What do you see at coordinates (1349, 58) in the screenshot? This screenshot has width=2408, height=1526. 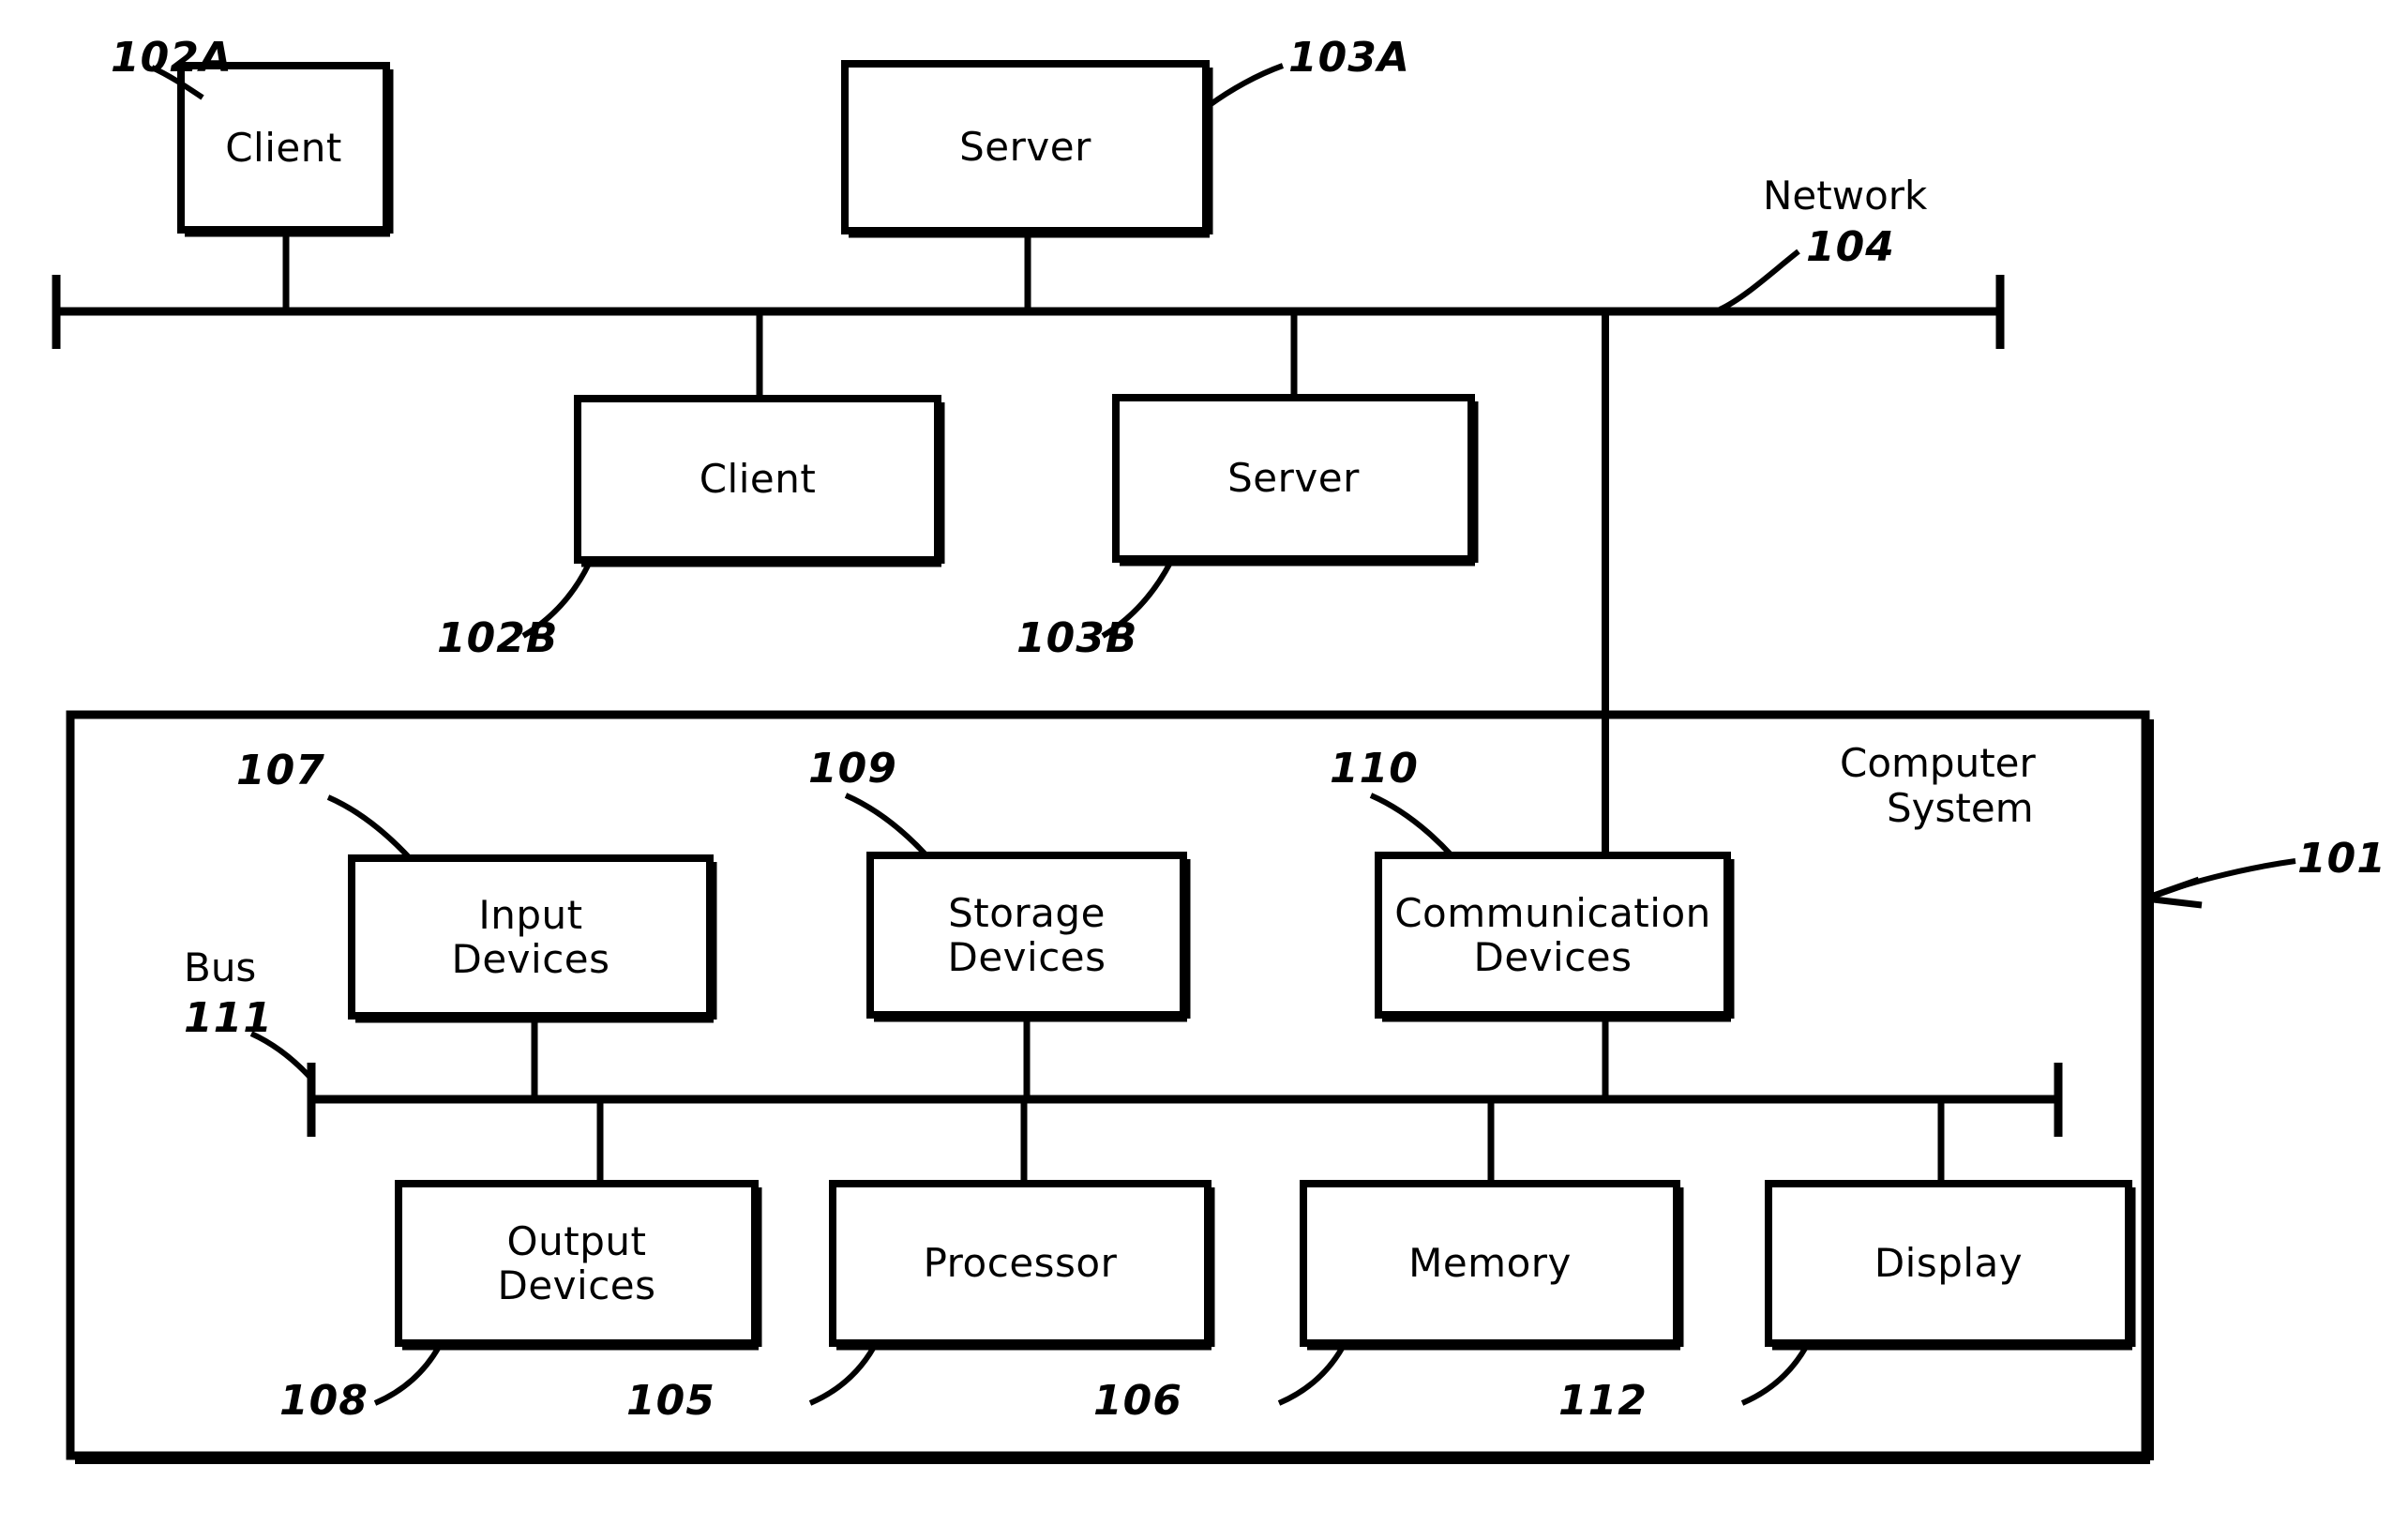 I see `ref-103a: 103A` at bounding box center [1349, 58].